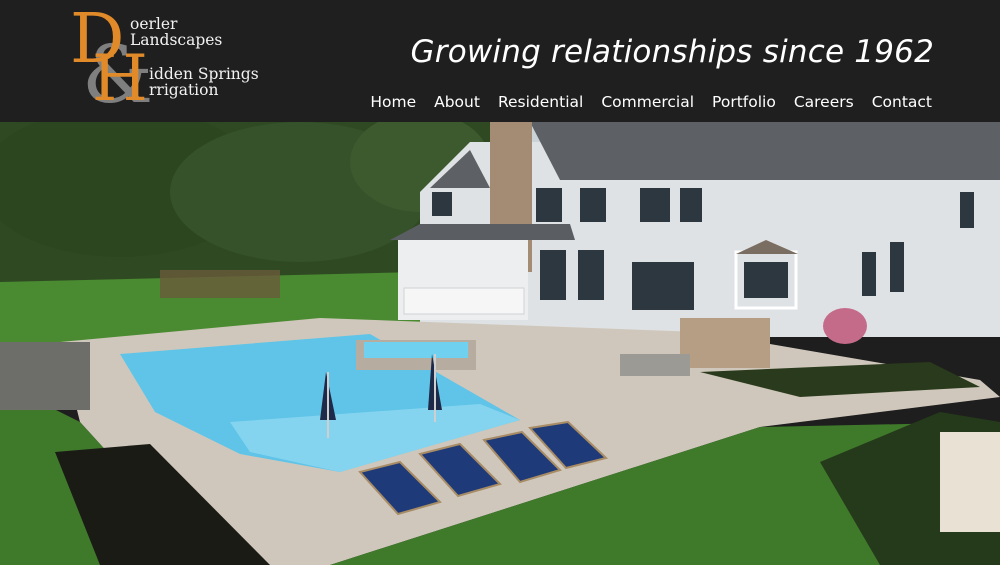 This screenshot has width=1000, height=565. What do you see at coordinates (45, 376) in the screenshot?
I see `retaining-wall` at bounding box center [45, 376].